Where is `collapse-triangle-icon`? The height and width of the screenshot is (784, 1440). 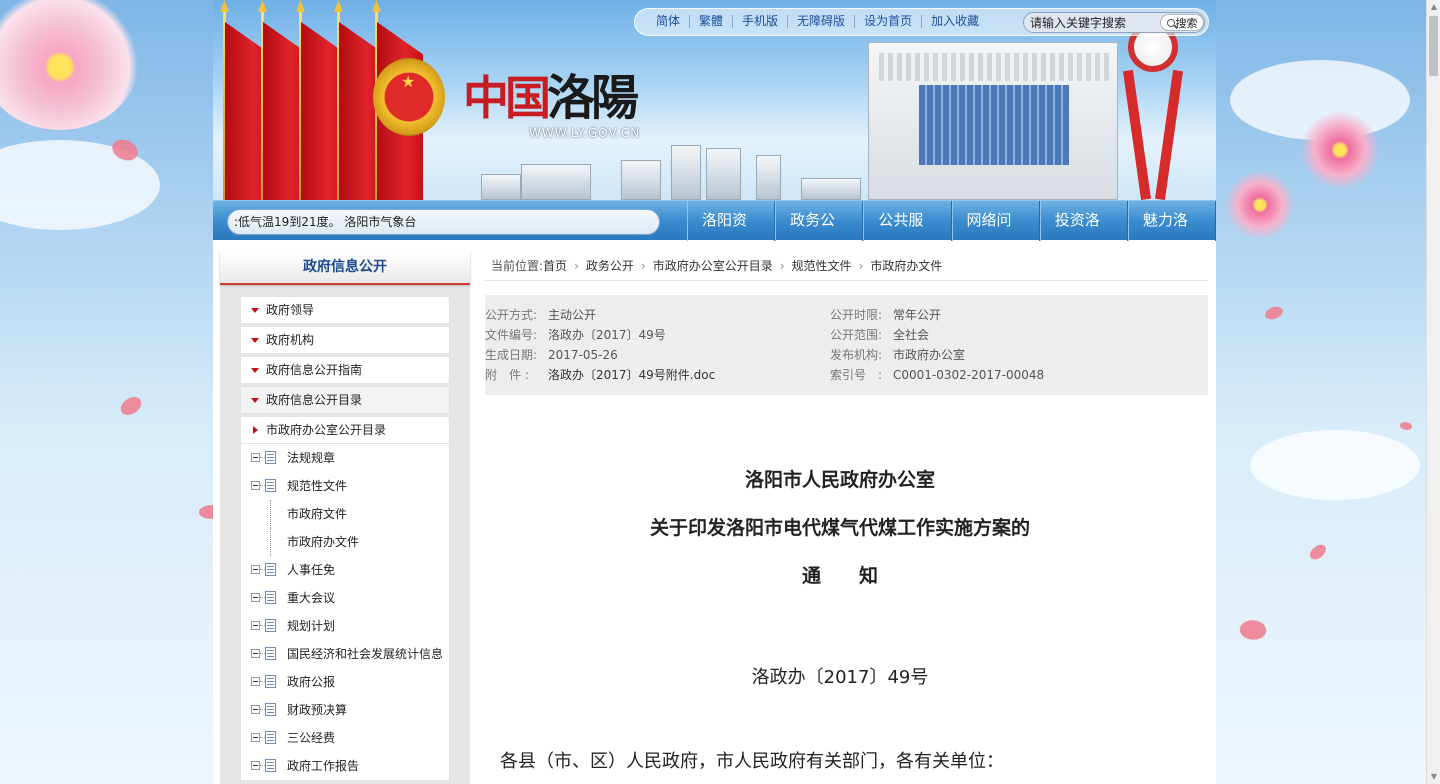 collapse-triangle-icon is located at coordinates (255, 430).